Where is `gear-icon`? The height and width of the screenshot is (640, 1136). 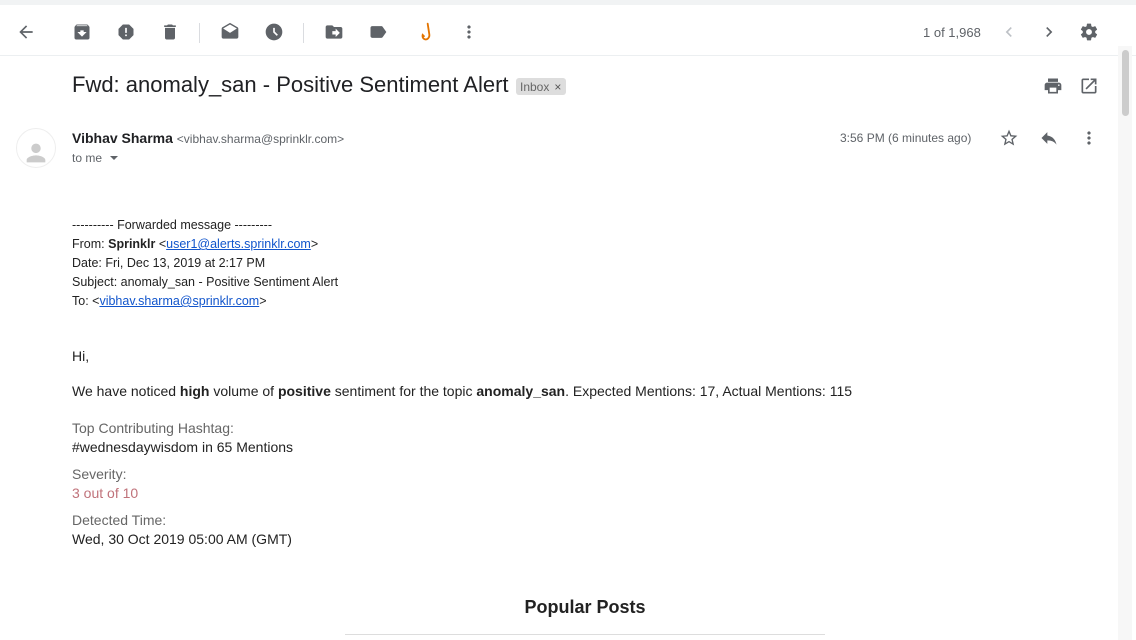 gear-icon is located at coordinates (1089, 32).